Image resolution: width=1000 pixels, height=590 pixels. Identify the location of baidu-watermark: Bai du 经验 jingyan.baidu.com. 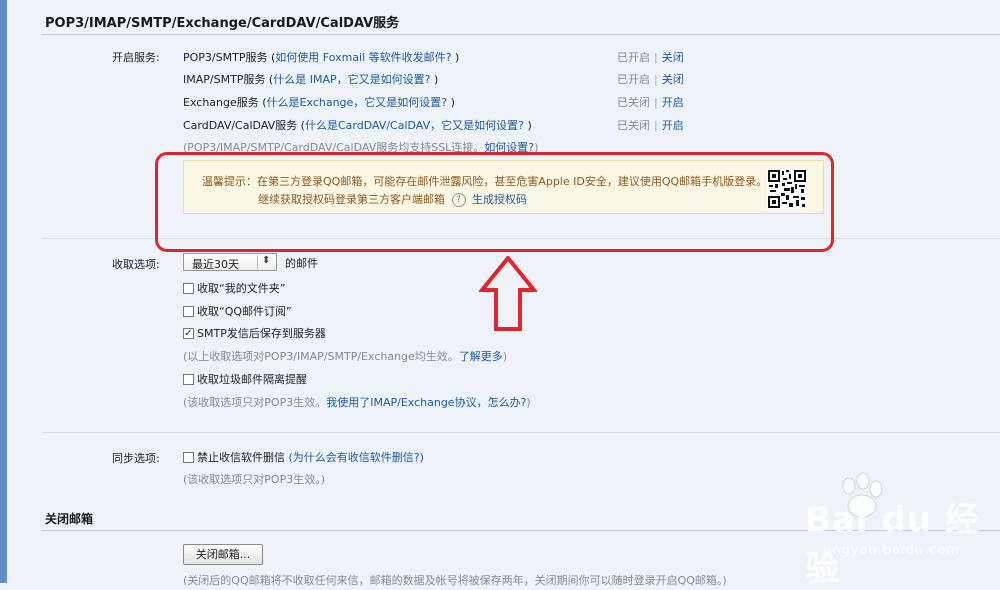
(880, 529).